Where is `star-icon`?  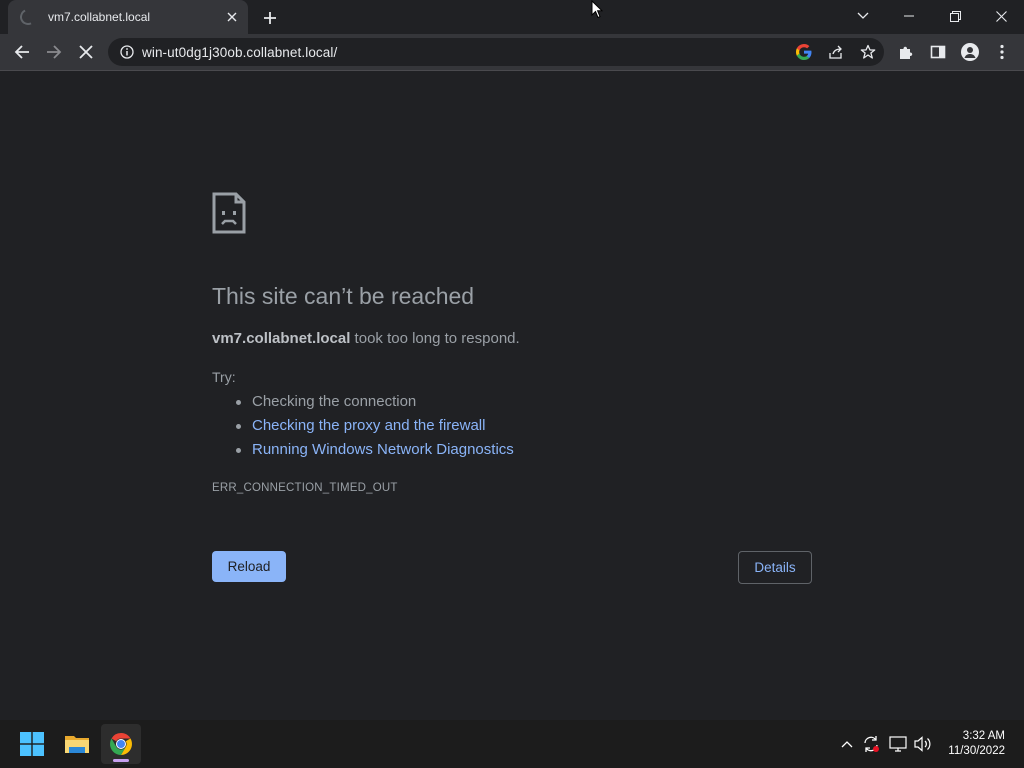 star-icon is located at coordinates (868, 51).